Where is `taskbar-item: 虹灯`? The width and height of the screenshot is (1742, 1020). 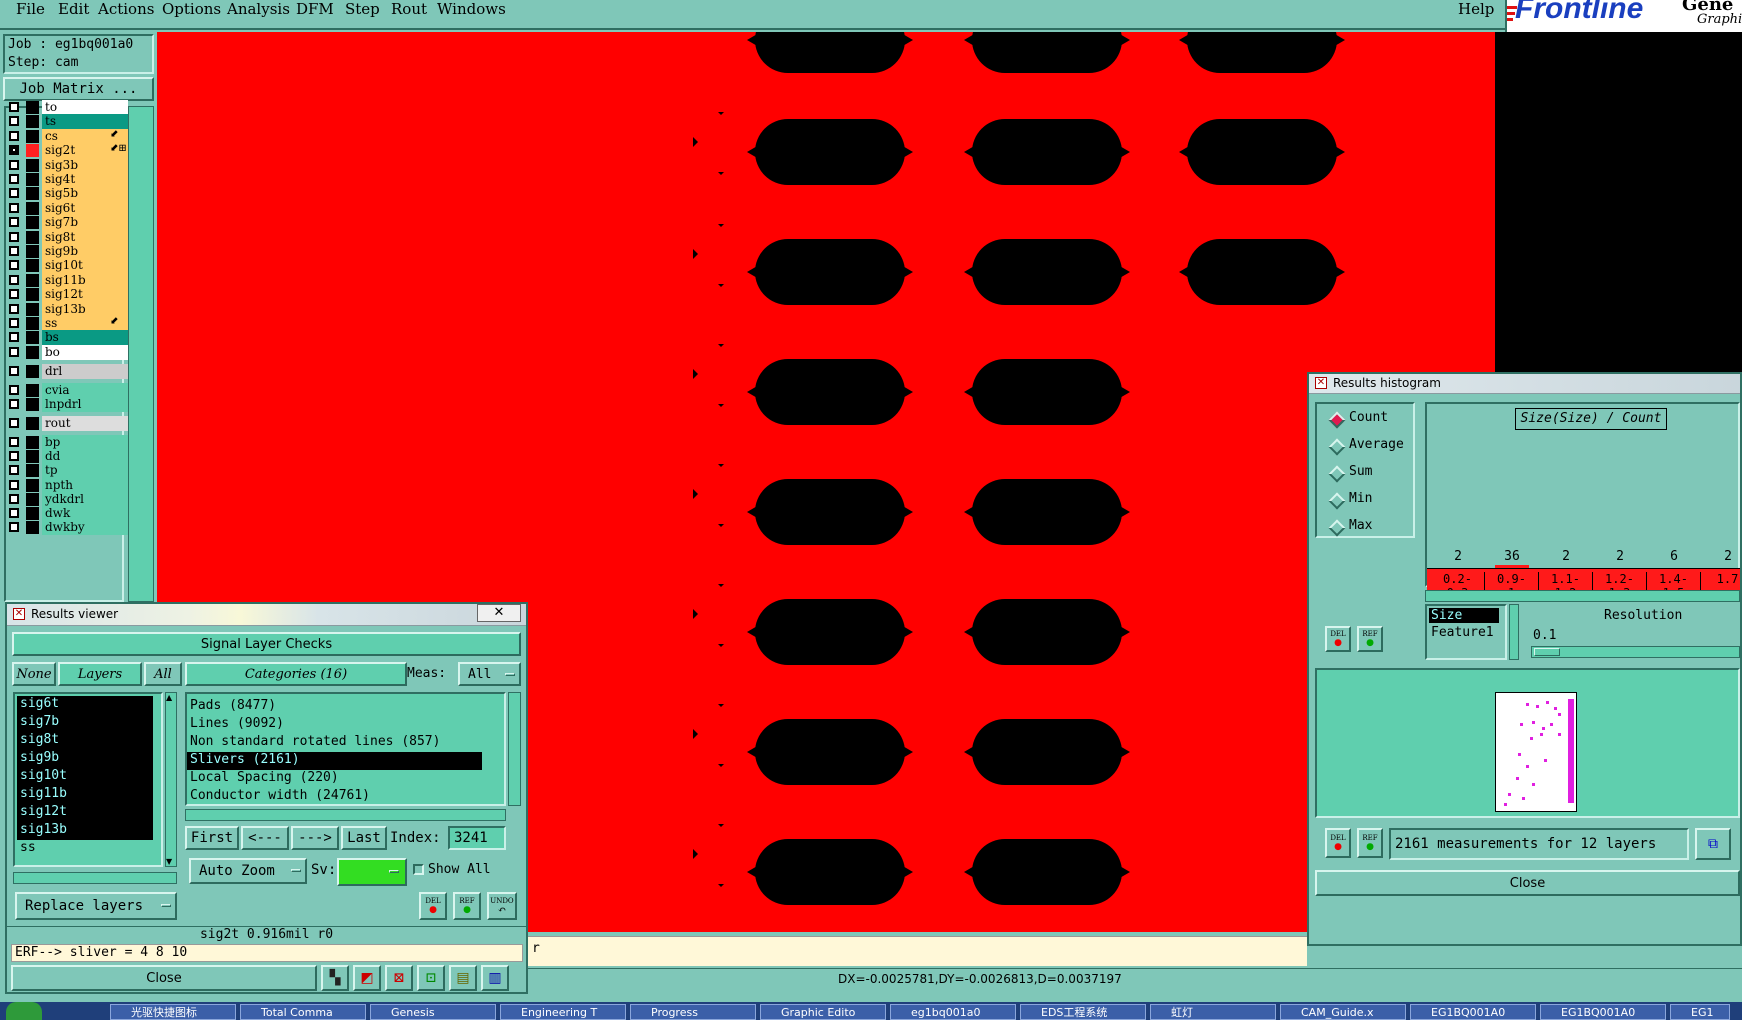 taskbar-item: 虹灯 is located at coordinates (1213, 1012).